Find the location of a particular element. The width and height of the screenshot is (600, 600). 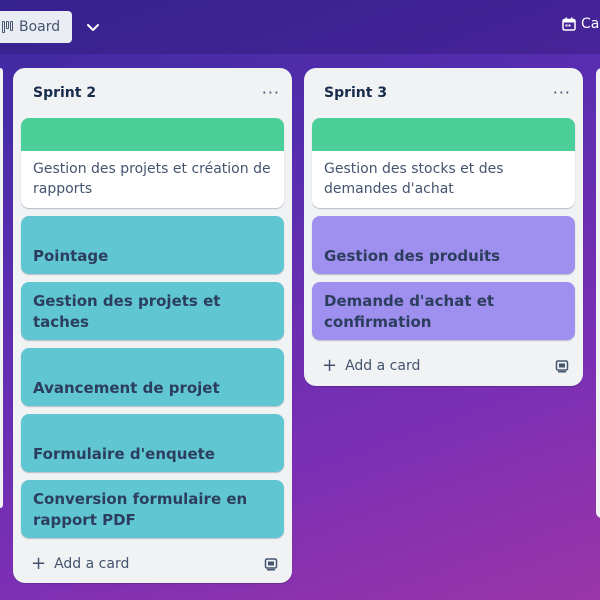

chevron-down-icon is located at coordinates (93, 27).